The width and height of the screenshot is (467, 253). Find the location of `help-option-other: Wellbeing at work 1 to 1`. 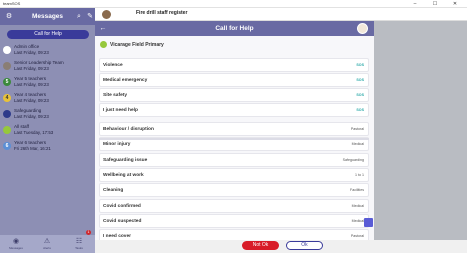

help-option-other: Wellbeing at work 1 to 1 is located at coordinates (234, 174).